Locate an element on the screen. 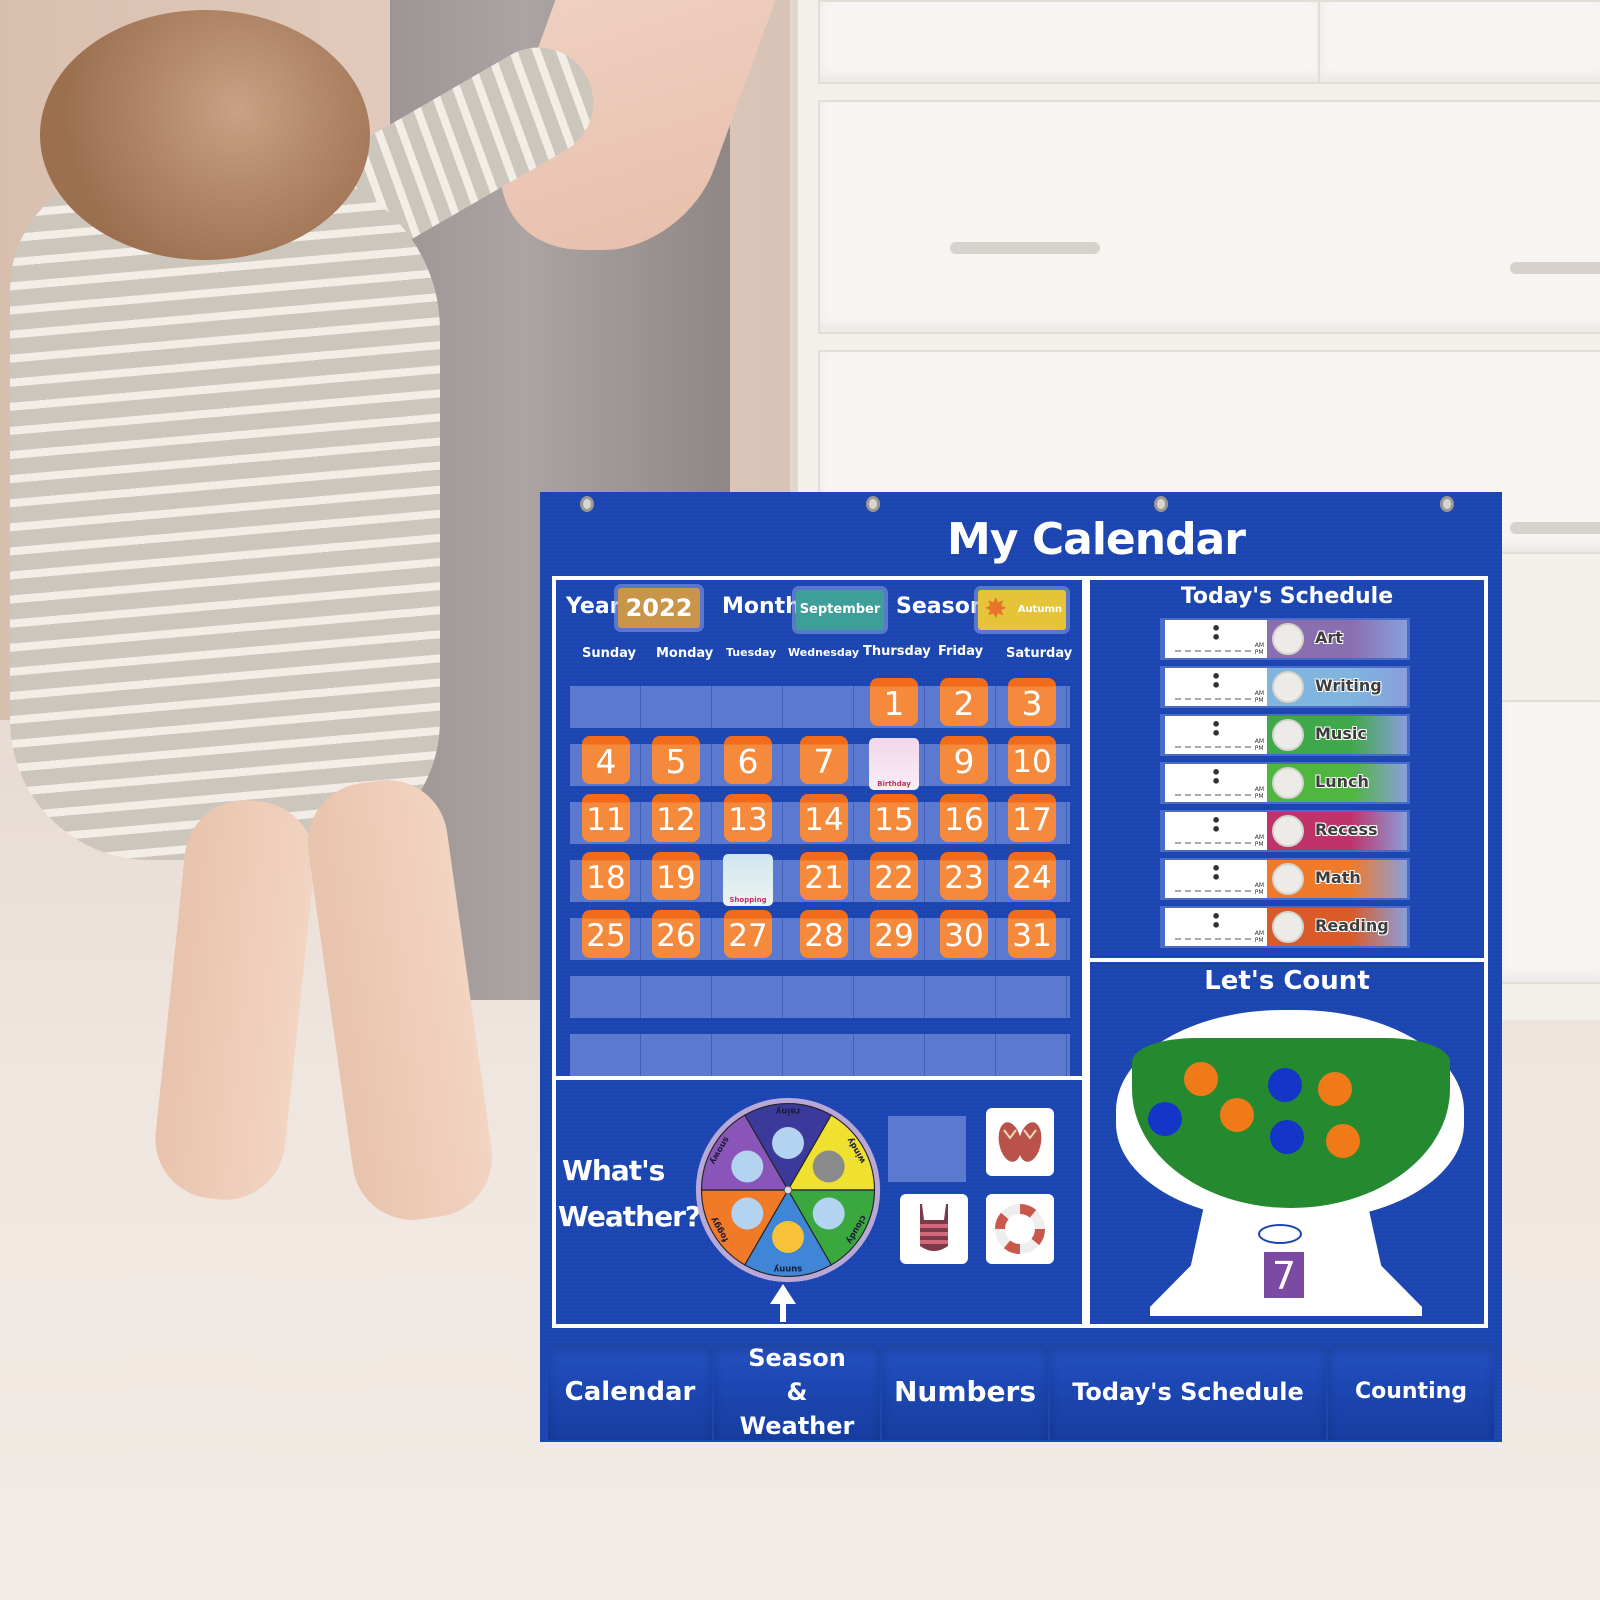 The width and height of the screenshot is (1600, 1600). weather-wheel: rainywindycloudysunnyfoggysnowy is located at coordinates (788, 1190).